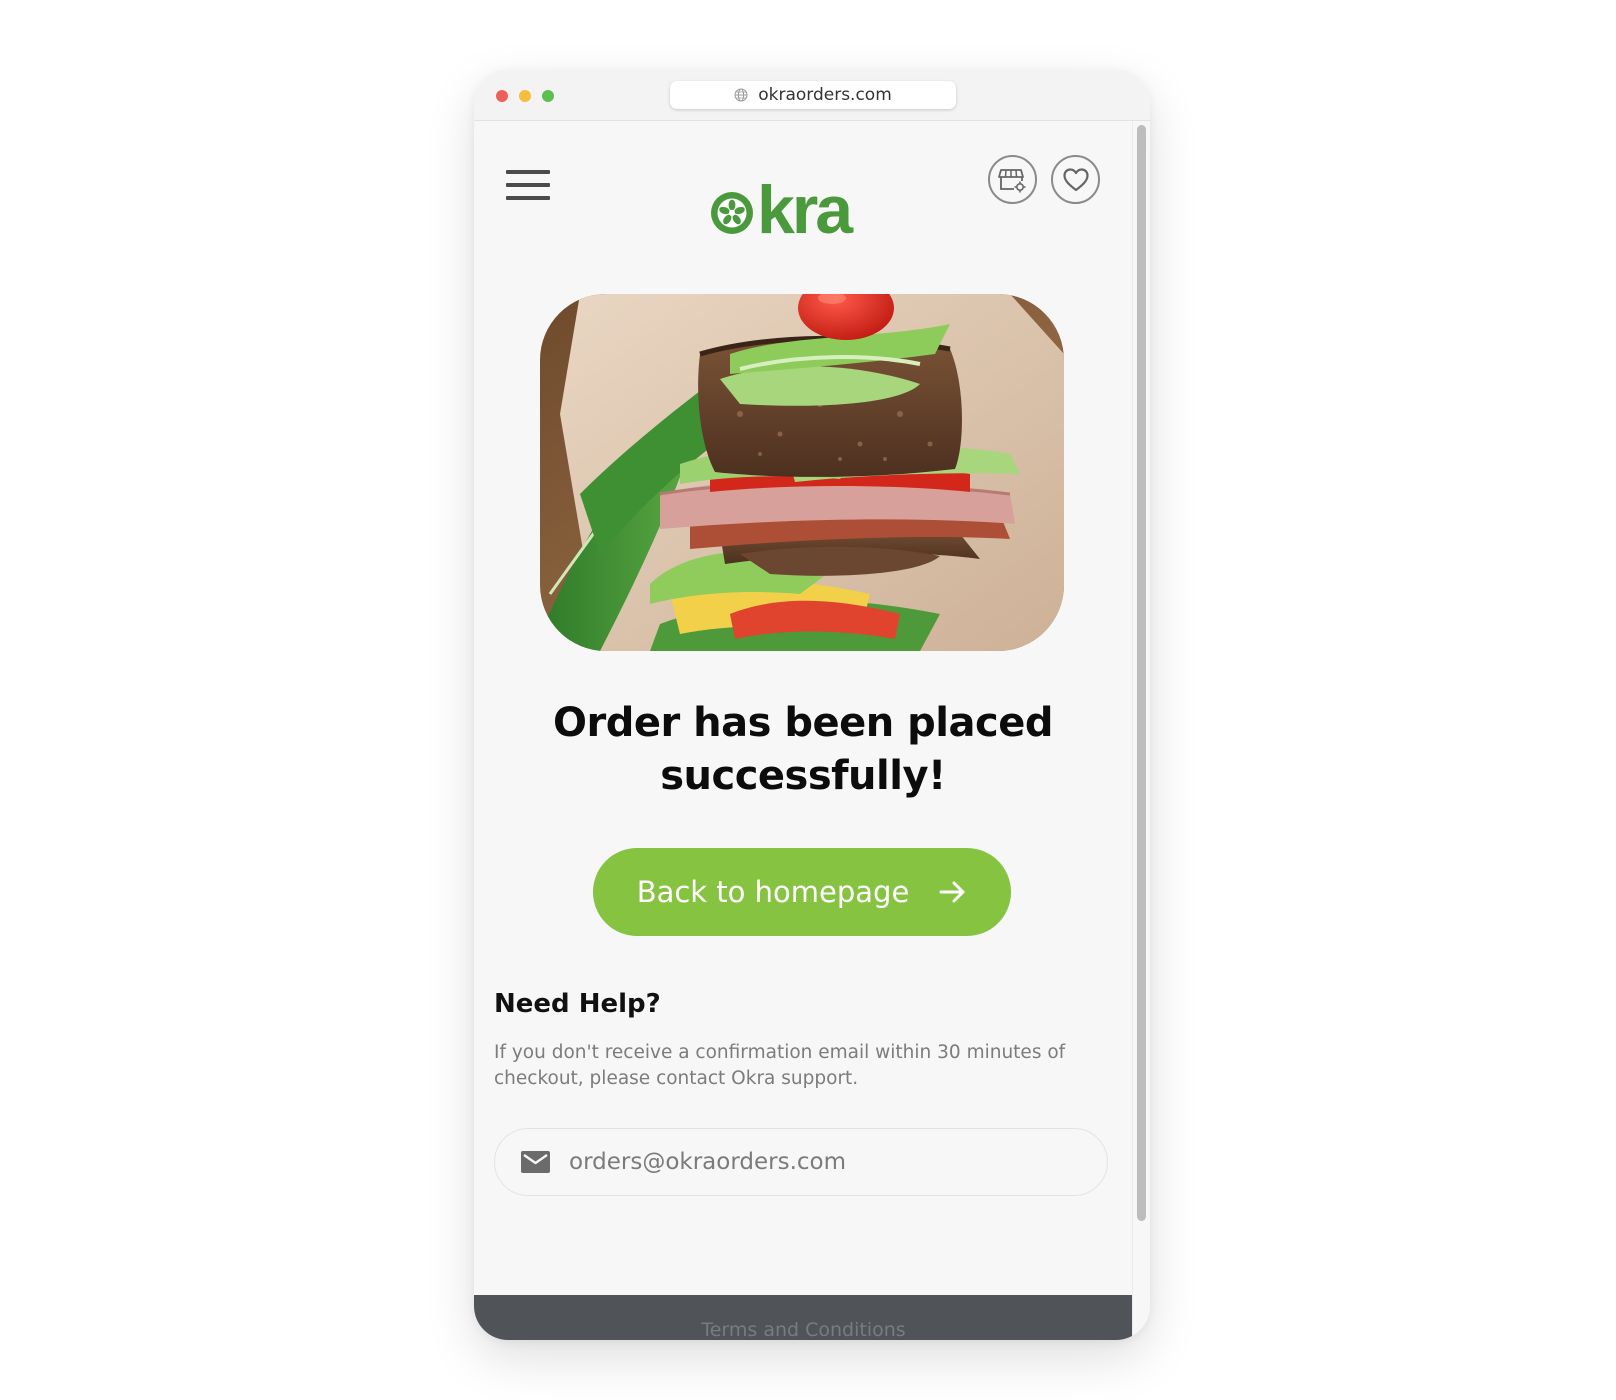 Image resolution: width=1616 pixels, height=1400 pixels. I want to click on support-email-field: orders@okraorders.com, so click(801, 1162).